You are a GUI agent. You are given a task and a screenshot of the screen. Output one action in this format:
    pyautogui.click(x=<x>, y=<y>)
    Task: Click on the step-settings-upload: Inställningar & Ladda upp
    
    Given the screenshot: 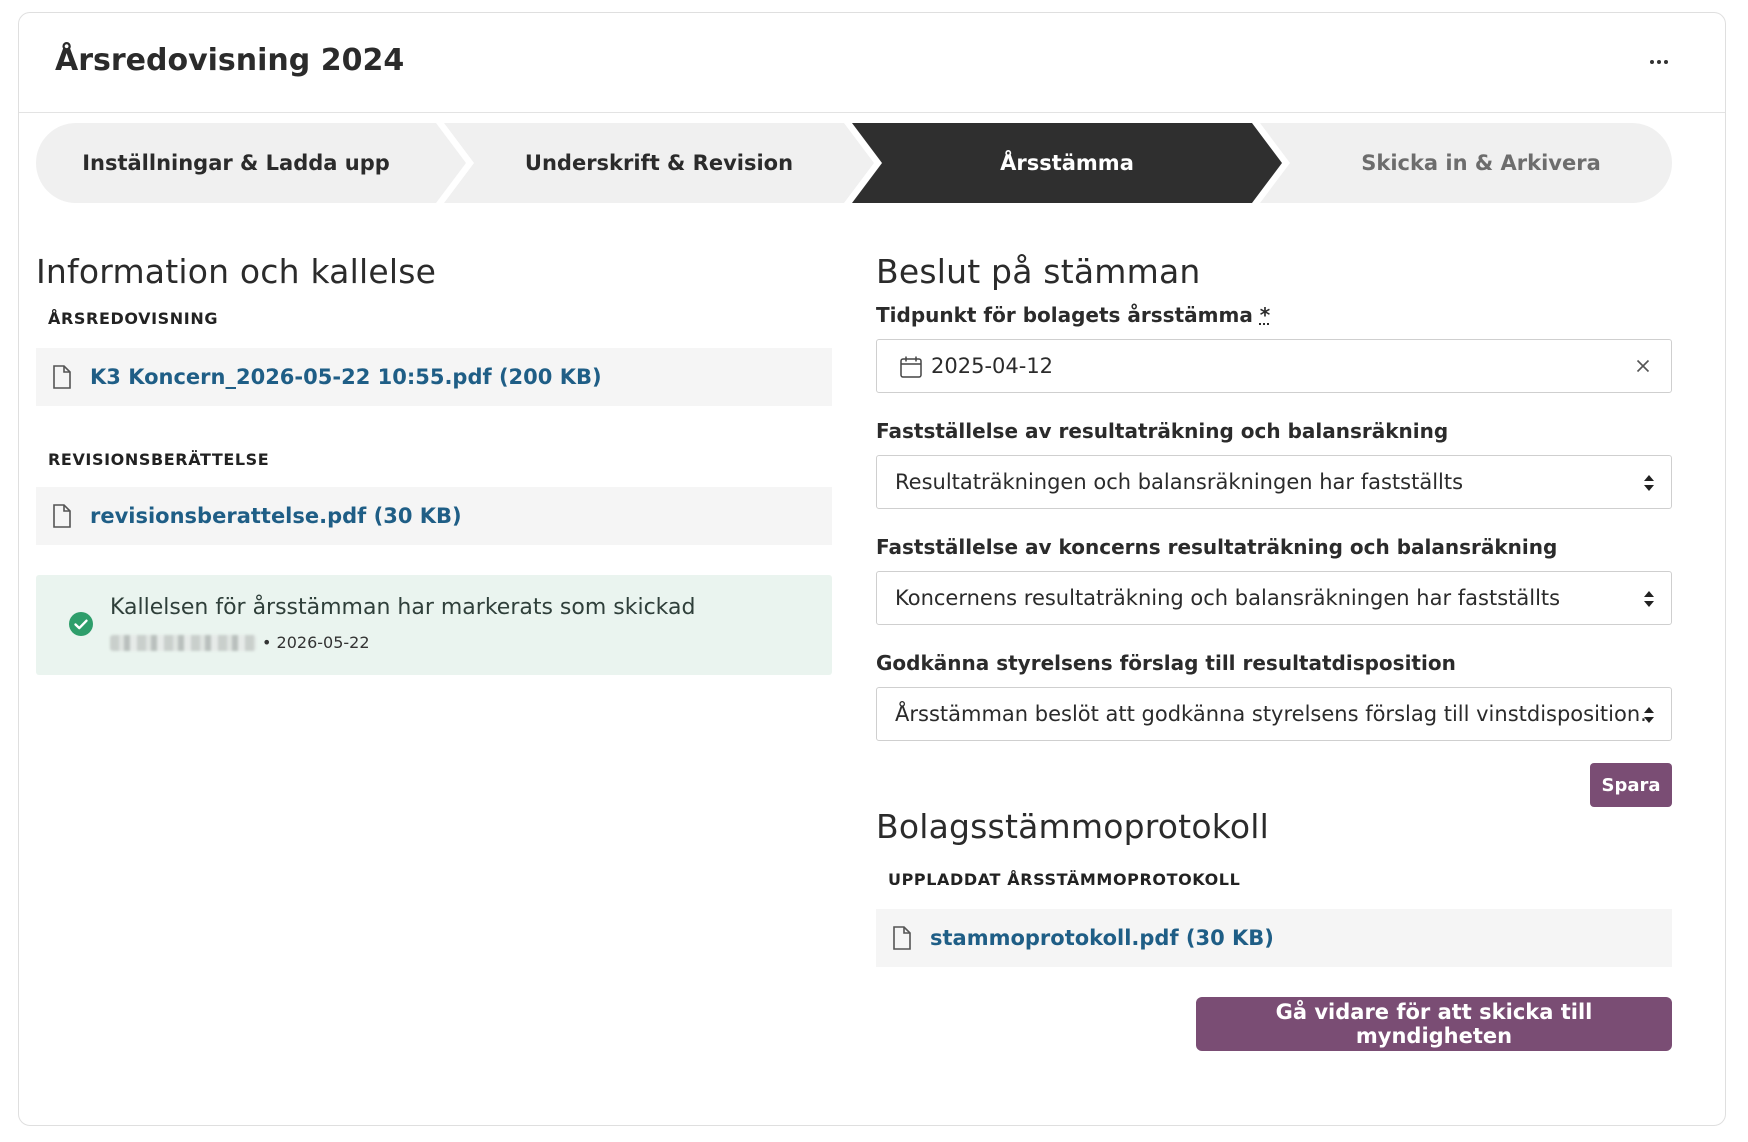 What is the action you would take?
    pyautogui.click(x=251, y=163)
    